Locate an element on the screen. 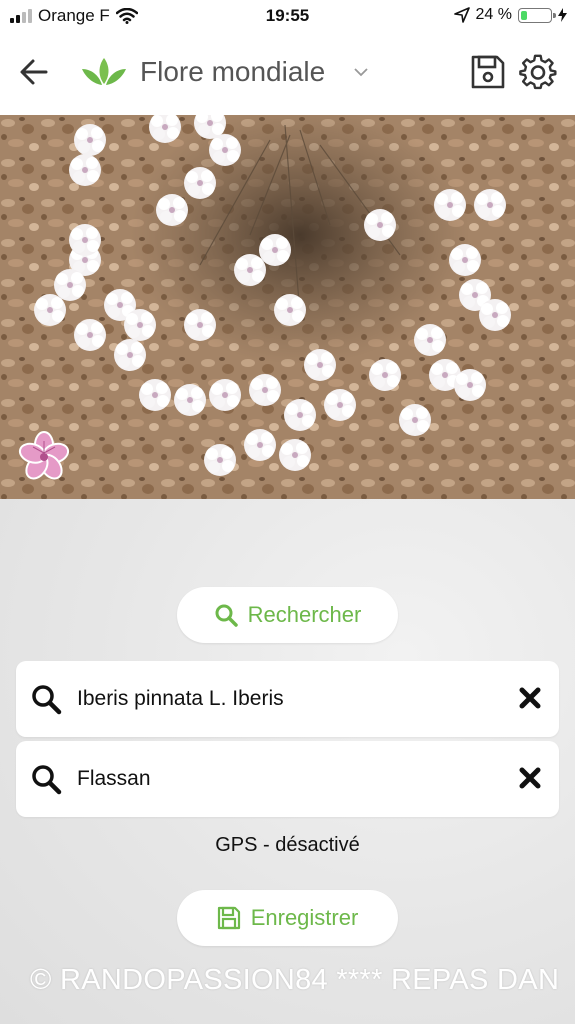 This screenshot has height=1024, width=575. gear-icon is located at coordinates (538, 72).